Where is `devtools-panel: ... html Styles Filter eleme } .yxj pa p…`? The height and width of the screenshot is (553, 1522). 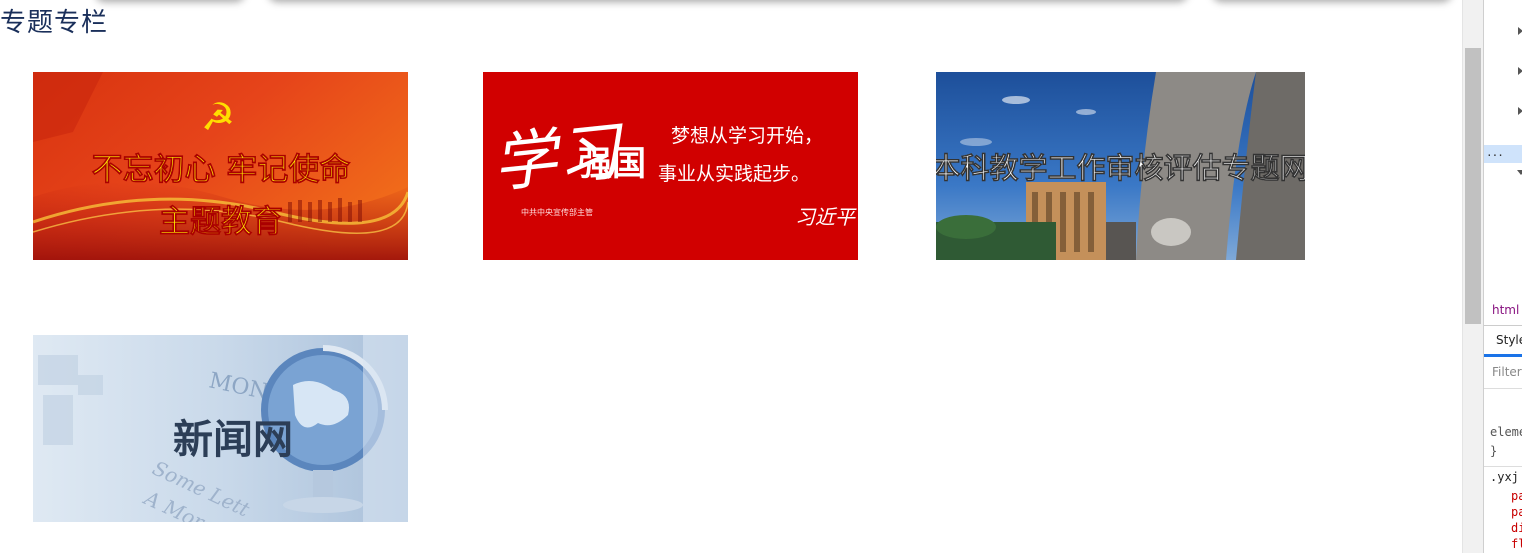 devtools-panel: ... html Styles Filter eleme } .yxj pa p… is located at coordinates (1502, 276).